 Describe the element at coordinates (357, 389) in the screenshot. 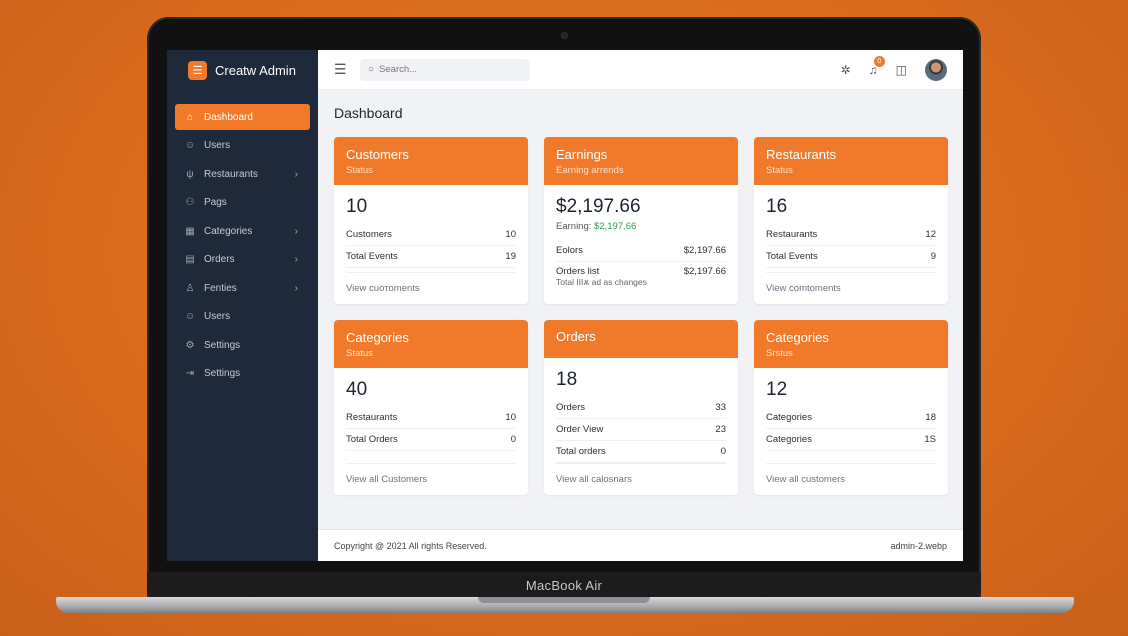

I see `card-metric: 40` at that location.